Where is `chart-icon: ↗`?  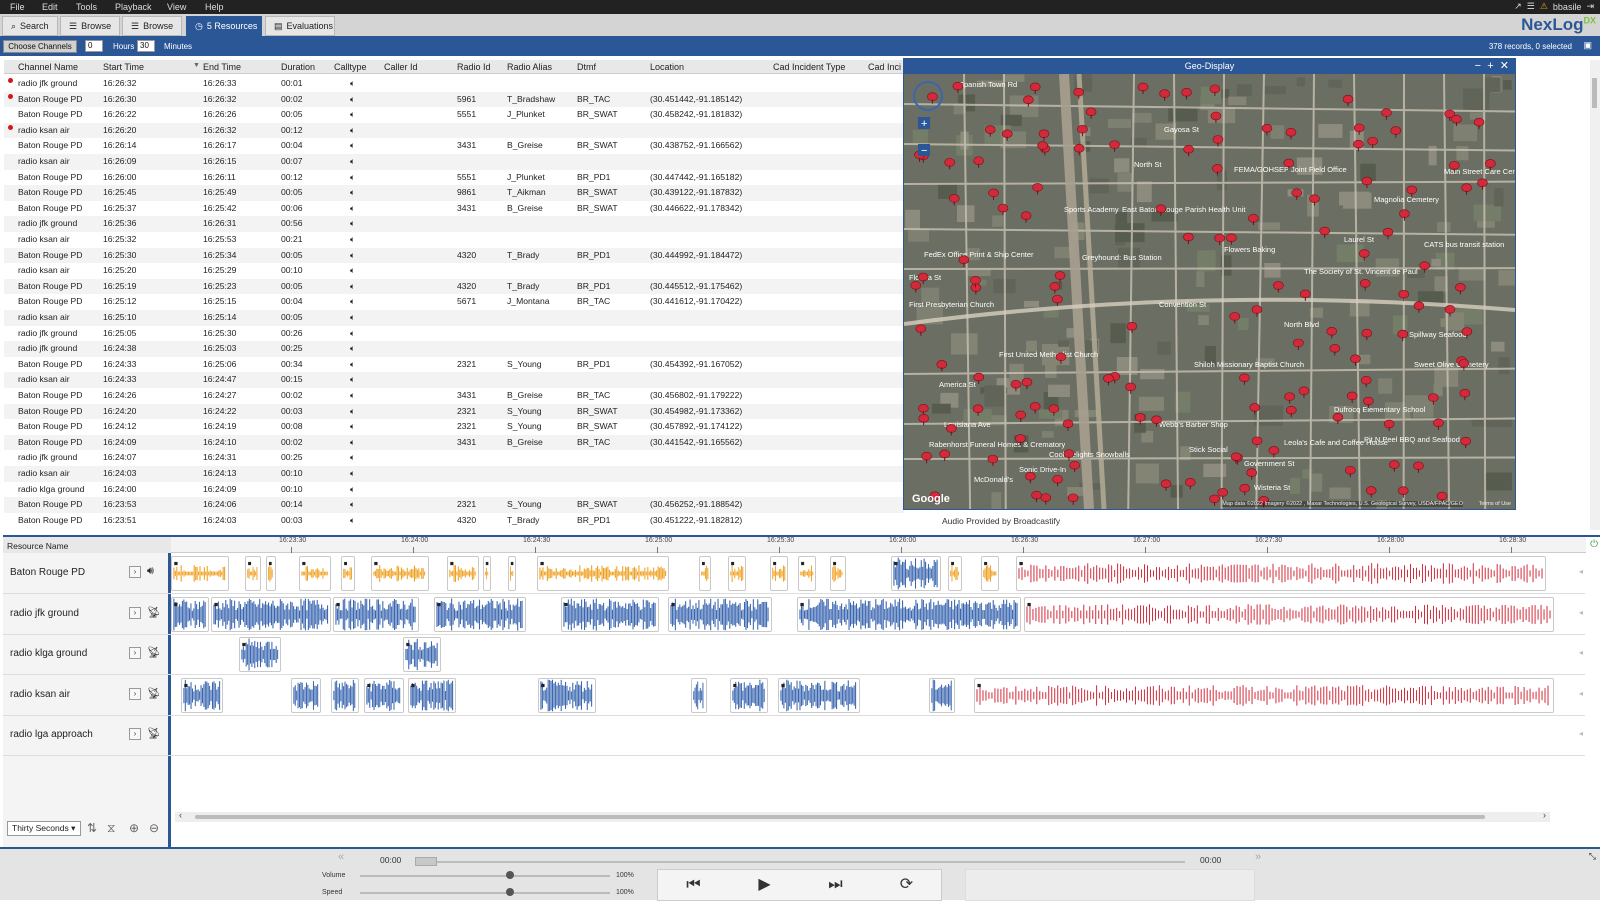 chart-icon: ↗ is located at coordinates (1518, 6).